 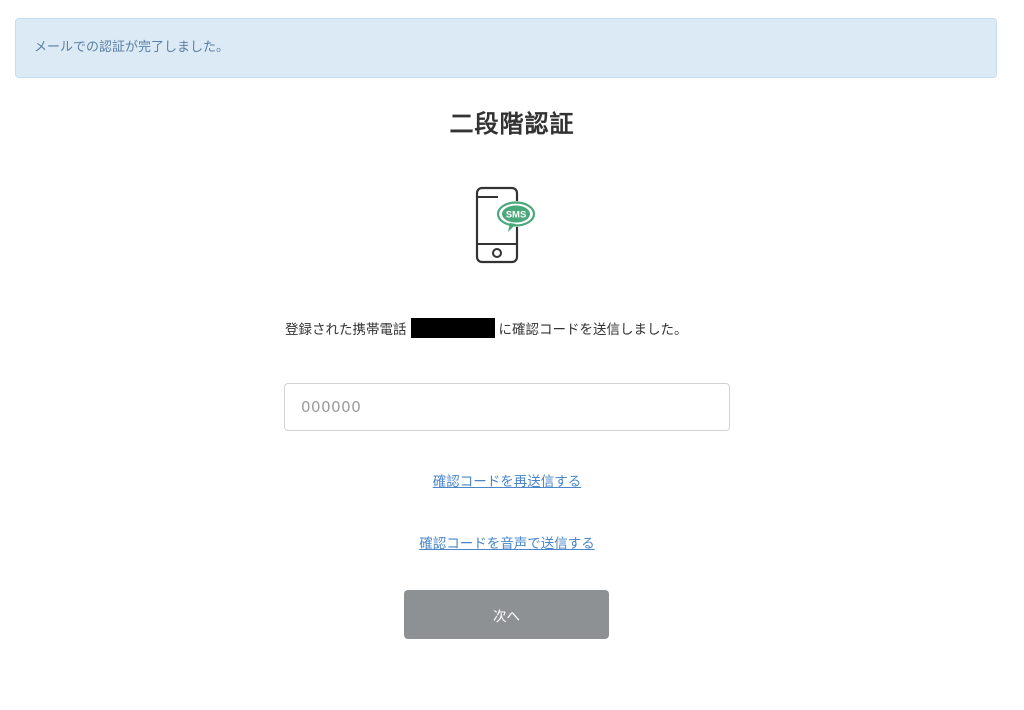 I want to click on success-alert: メールでの認証が完了しました。, so click(x=506, y=48).